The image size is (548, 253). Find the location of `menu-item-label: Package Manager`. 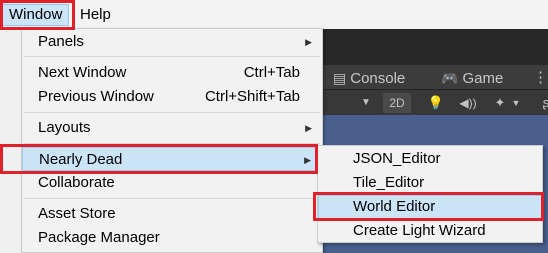

menu-item-label: Package Manager is located at coordinates (99, 237).